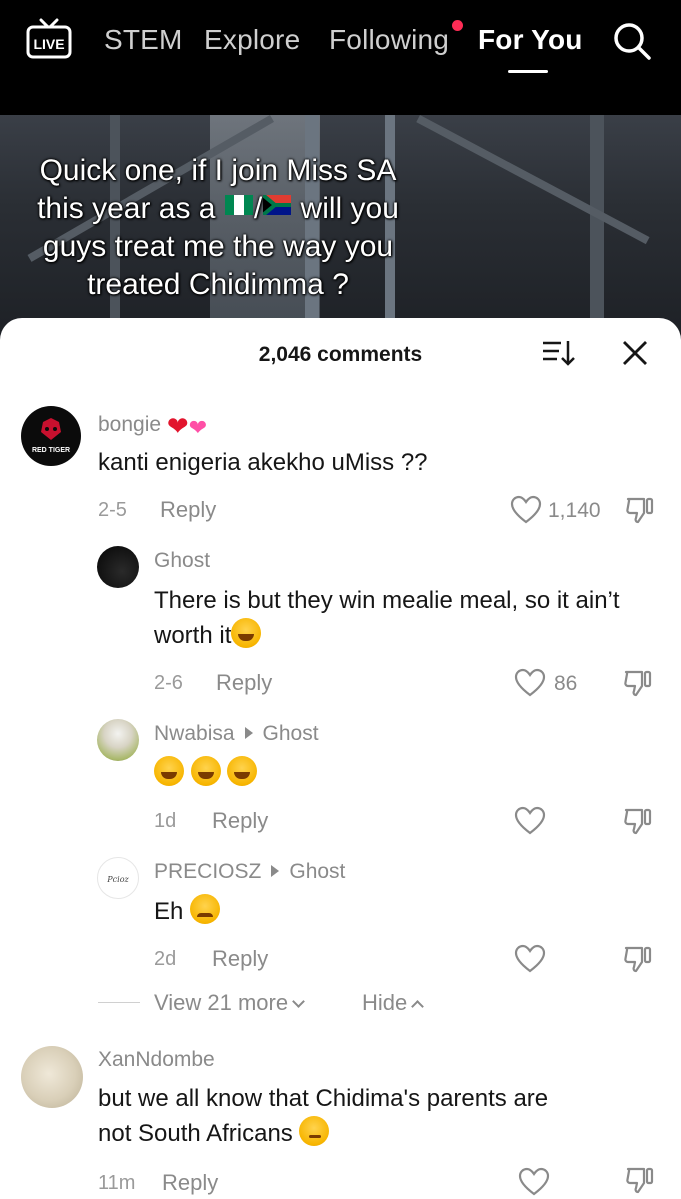  What do you see at coordinates (165, 821) in the screenshot?
I see `comment-date: 1d` at bounding box center [165, 821].